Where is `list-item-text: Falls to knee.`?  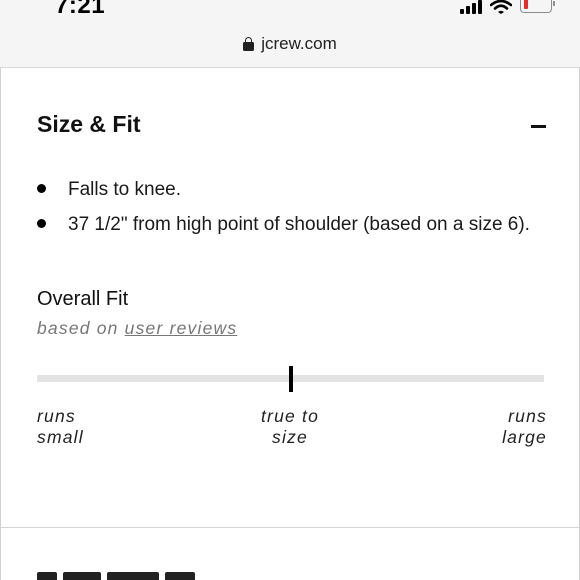 list-item-text: Falls to knee. is located at coordinates (124, 189).